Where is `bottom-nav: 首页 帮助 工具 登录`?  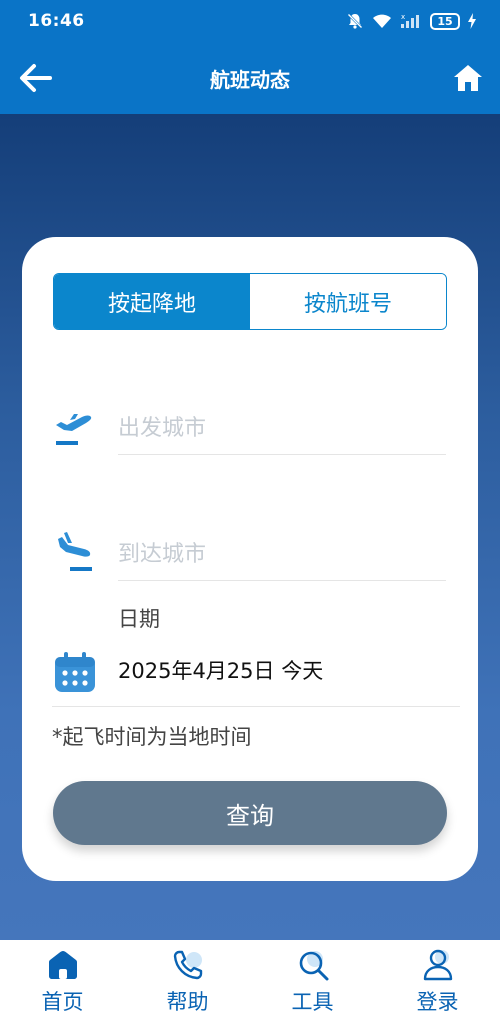 bottom-nav: 首页 帮助 工具 登录 is located at coordinates (250, 980).